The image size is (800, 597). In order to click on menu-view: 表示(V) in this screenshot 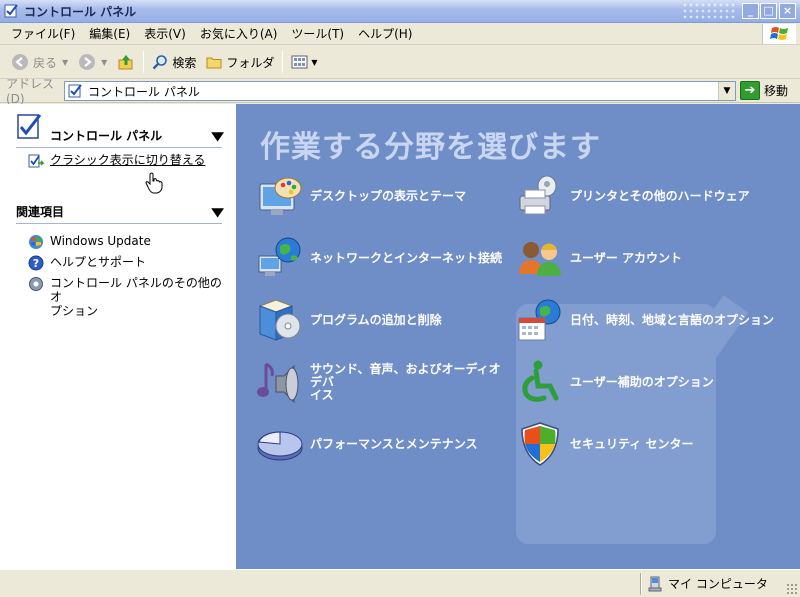, I will do `click(165, 34)`.